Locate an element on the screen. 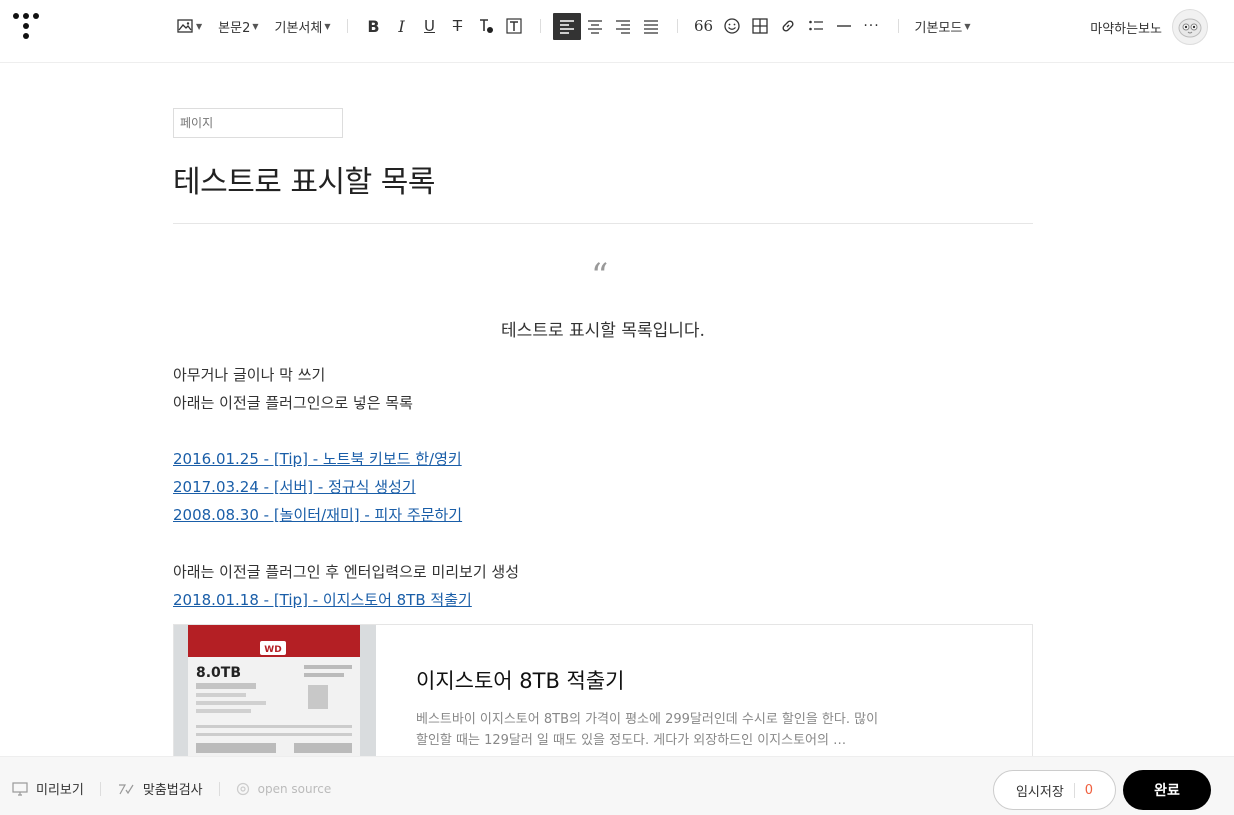 The width and height of the screenshot is (1234, 815). bottom-bar: 미리보기 맞춤법검사 open source 임시저장 0 완료 is located at coordinates (617, 785).